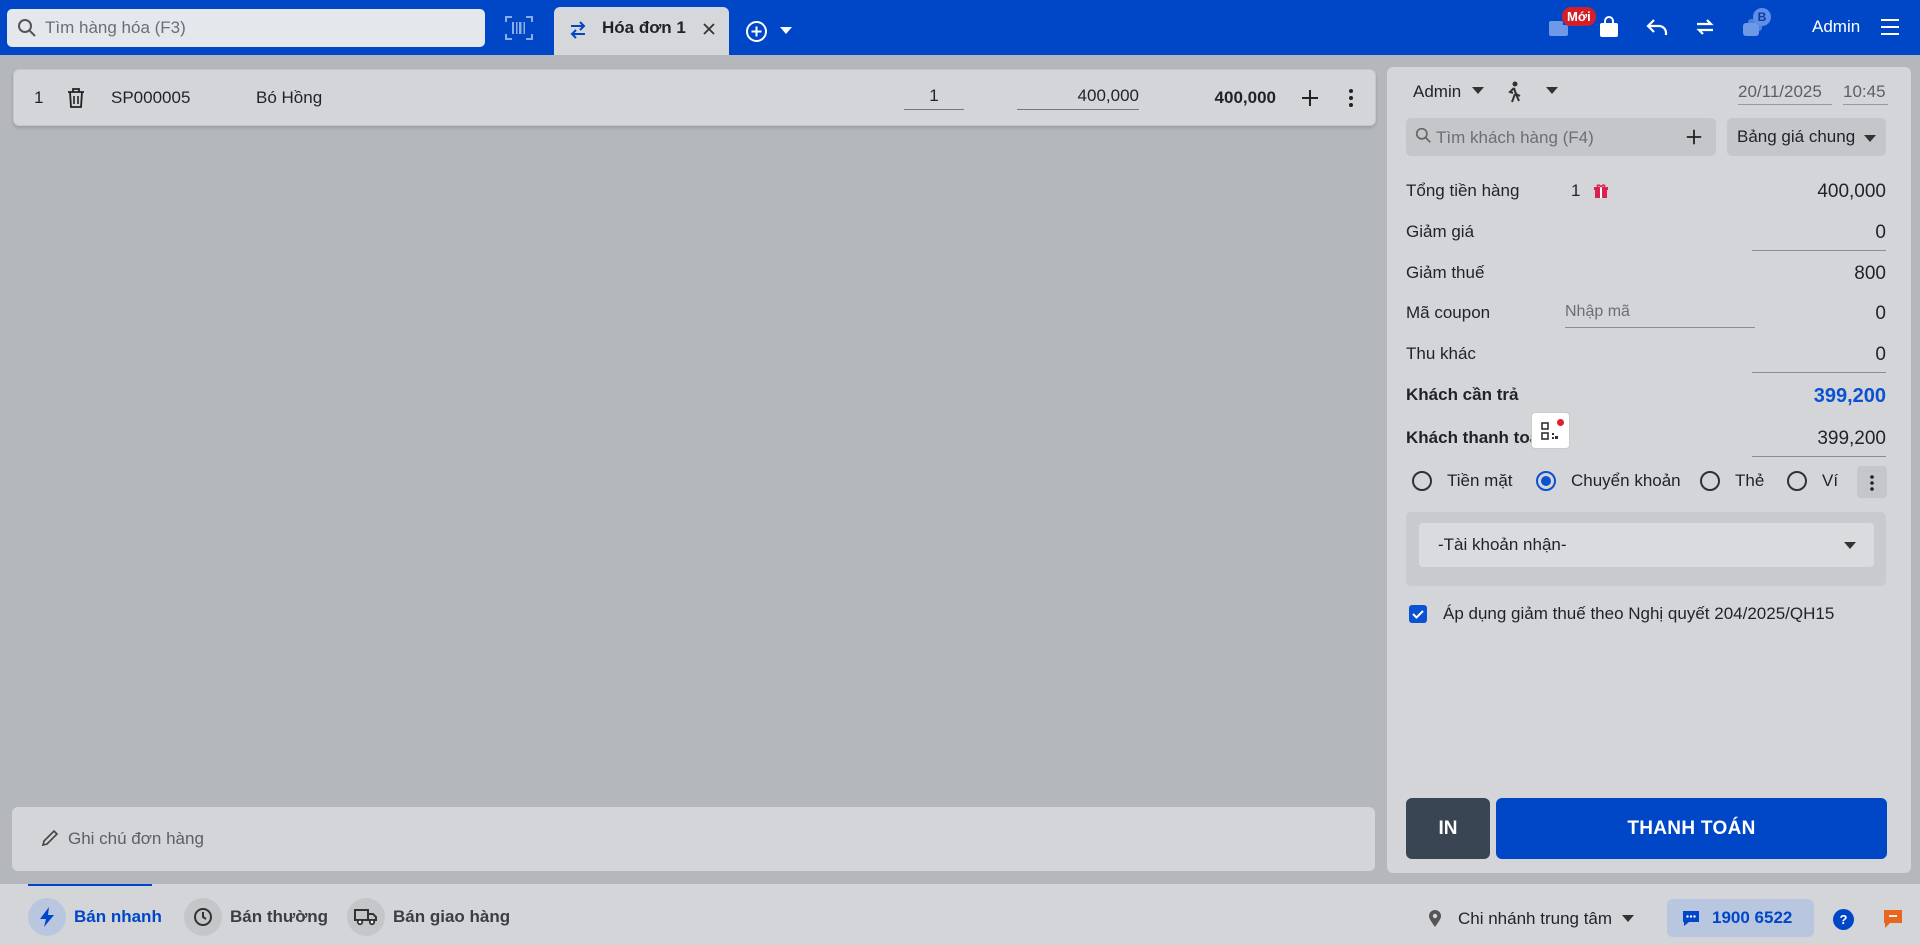 The height and width of the screenshot is (945, 1920). I want to click on radio-selected, so click(1546, 481).